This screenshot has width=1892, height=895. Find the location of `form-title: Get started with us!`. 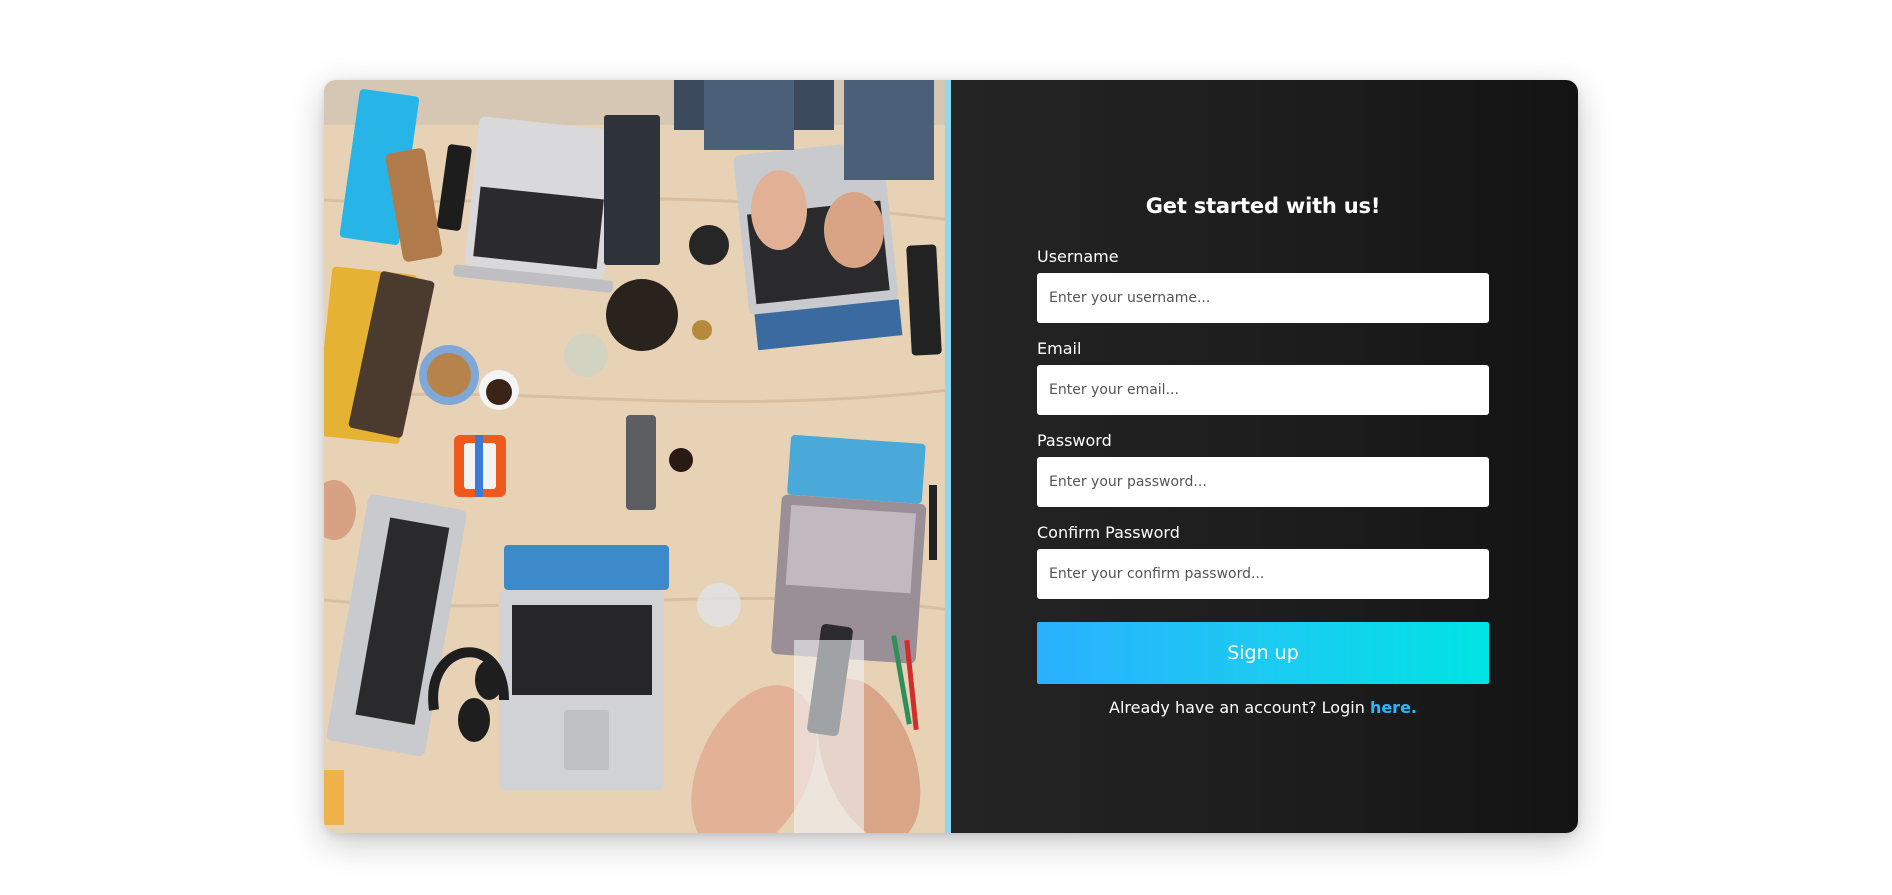

form-title: Get started with us! is located at coordinates (1263, 206).